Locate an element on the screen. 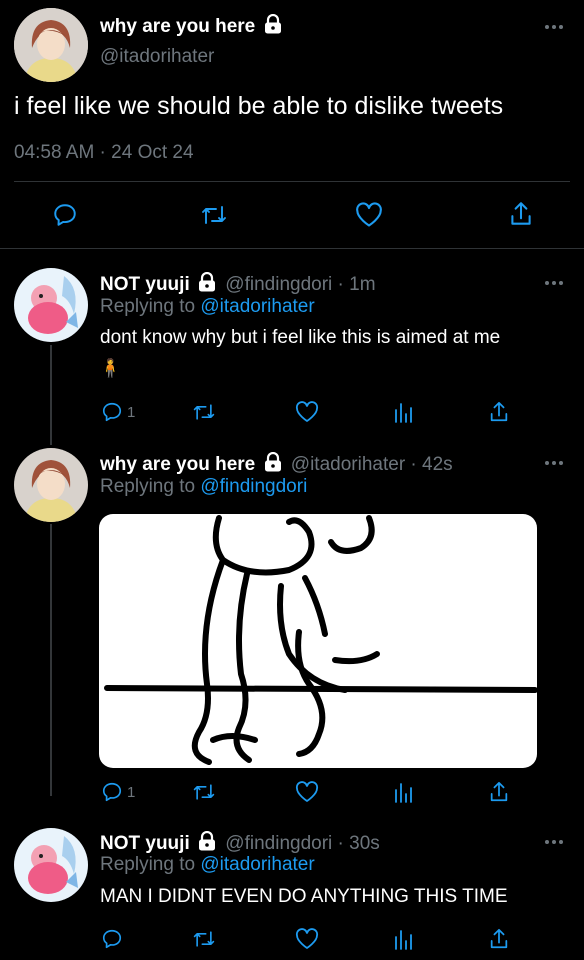 The height and width of the screenshot is (960, 584). reply-author: why are you here @itadorihater · 42s is located at coordinates (276, 464).